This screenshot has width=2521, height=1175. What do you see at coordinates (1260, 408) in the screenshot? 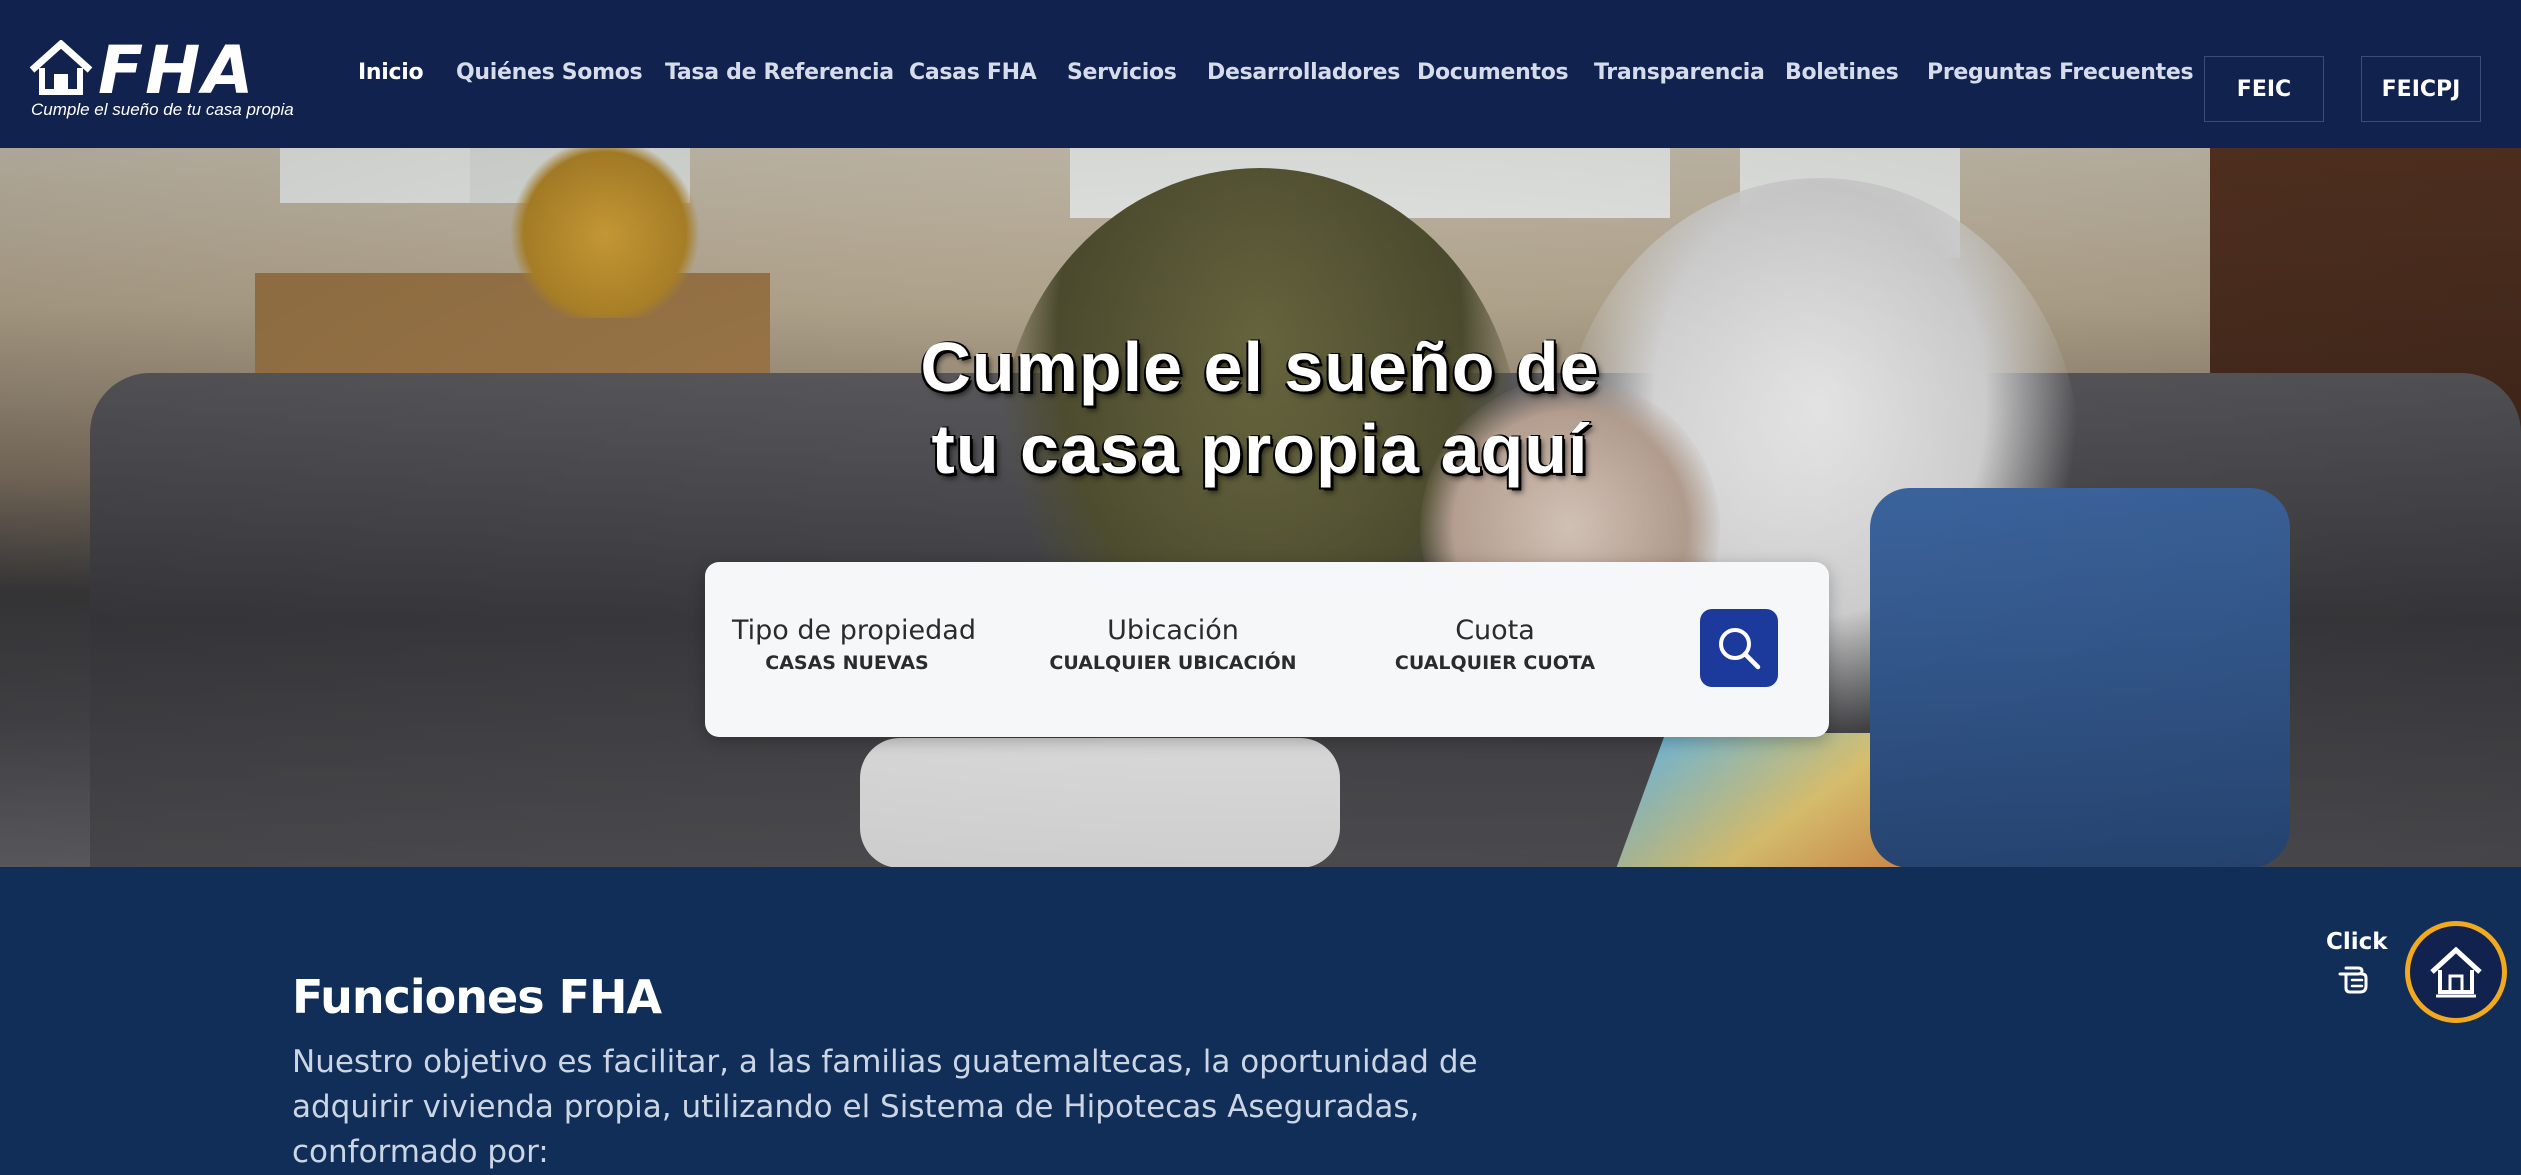
I see `hero-title: Cumple el sueño de tu casa propia aquí` at bounding box center [1260, 408].